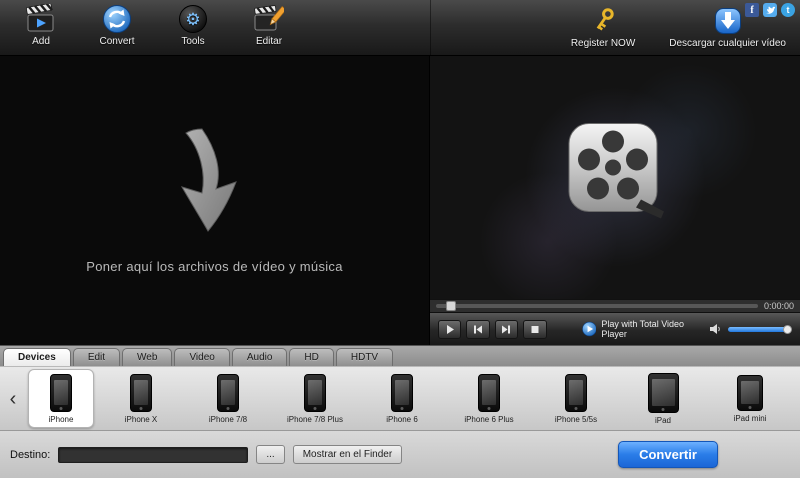  I want to click on convert-button-main: Convertir, so click(668, 454).